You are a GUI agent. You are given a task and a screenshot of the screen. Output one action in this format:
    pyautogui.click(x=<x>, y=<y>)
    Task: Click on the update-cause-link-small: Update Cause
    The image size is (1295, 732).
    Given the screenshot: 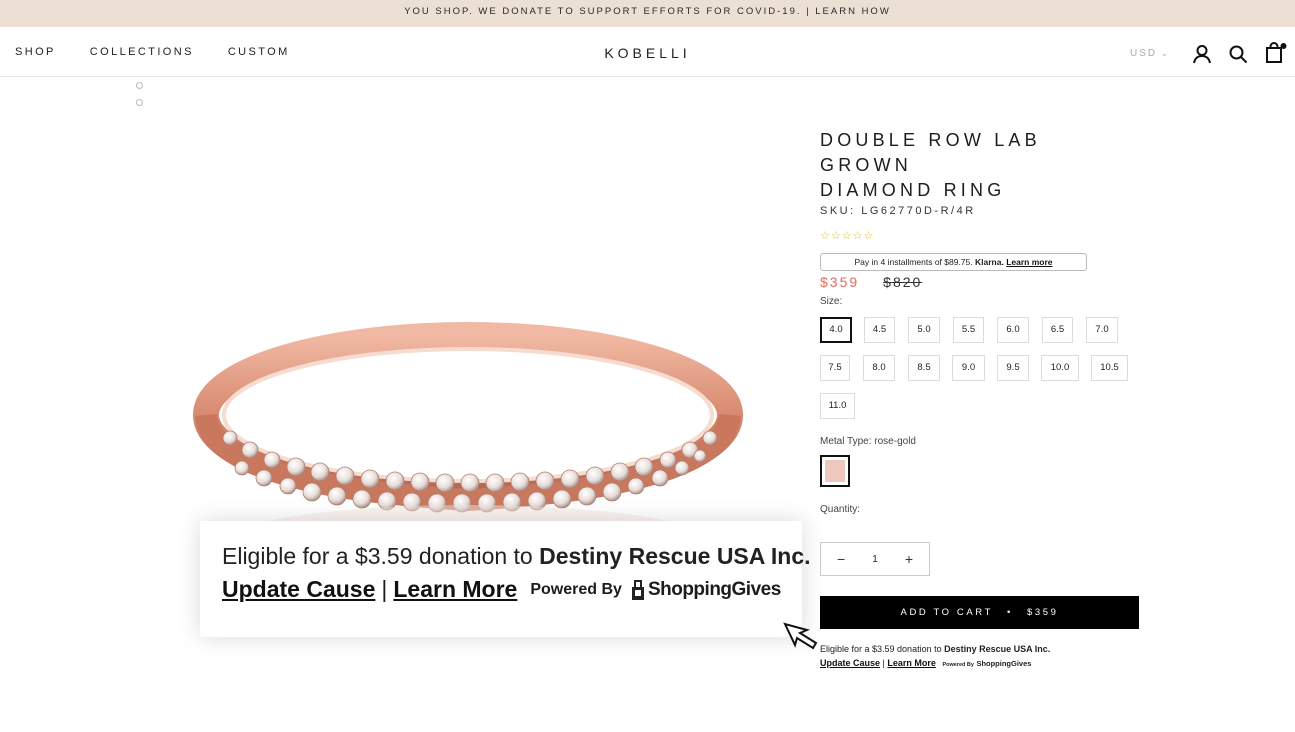 What is the action you would take?
    pyautogui.click(x=850, y=663)
    